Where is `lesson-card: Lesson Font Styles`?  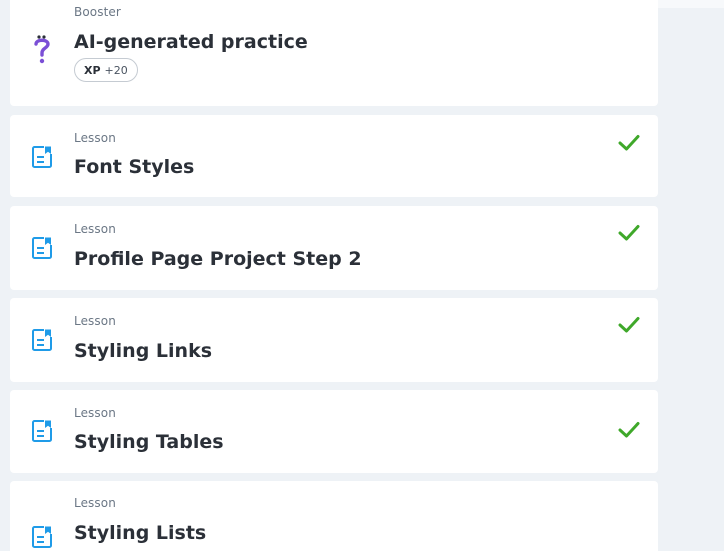
lesson-card: Lesson Font Styles is located at coordinates (334, 156).